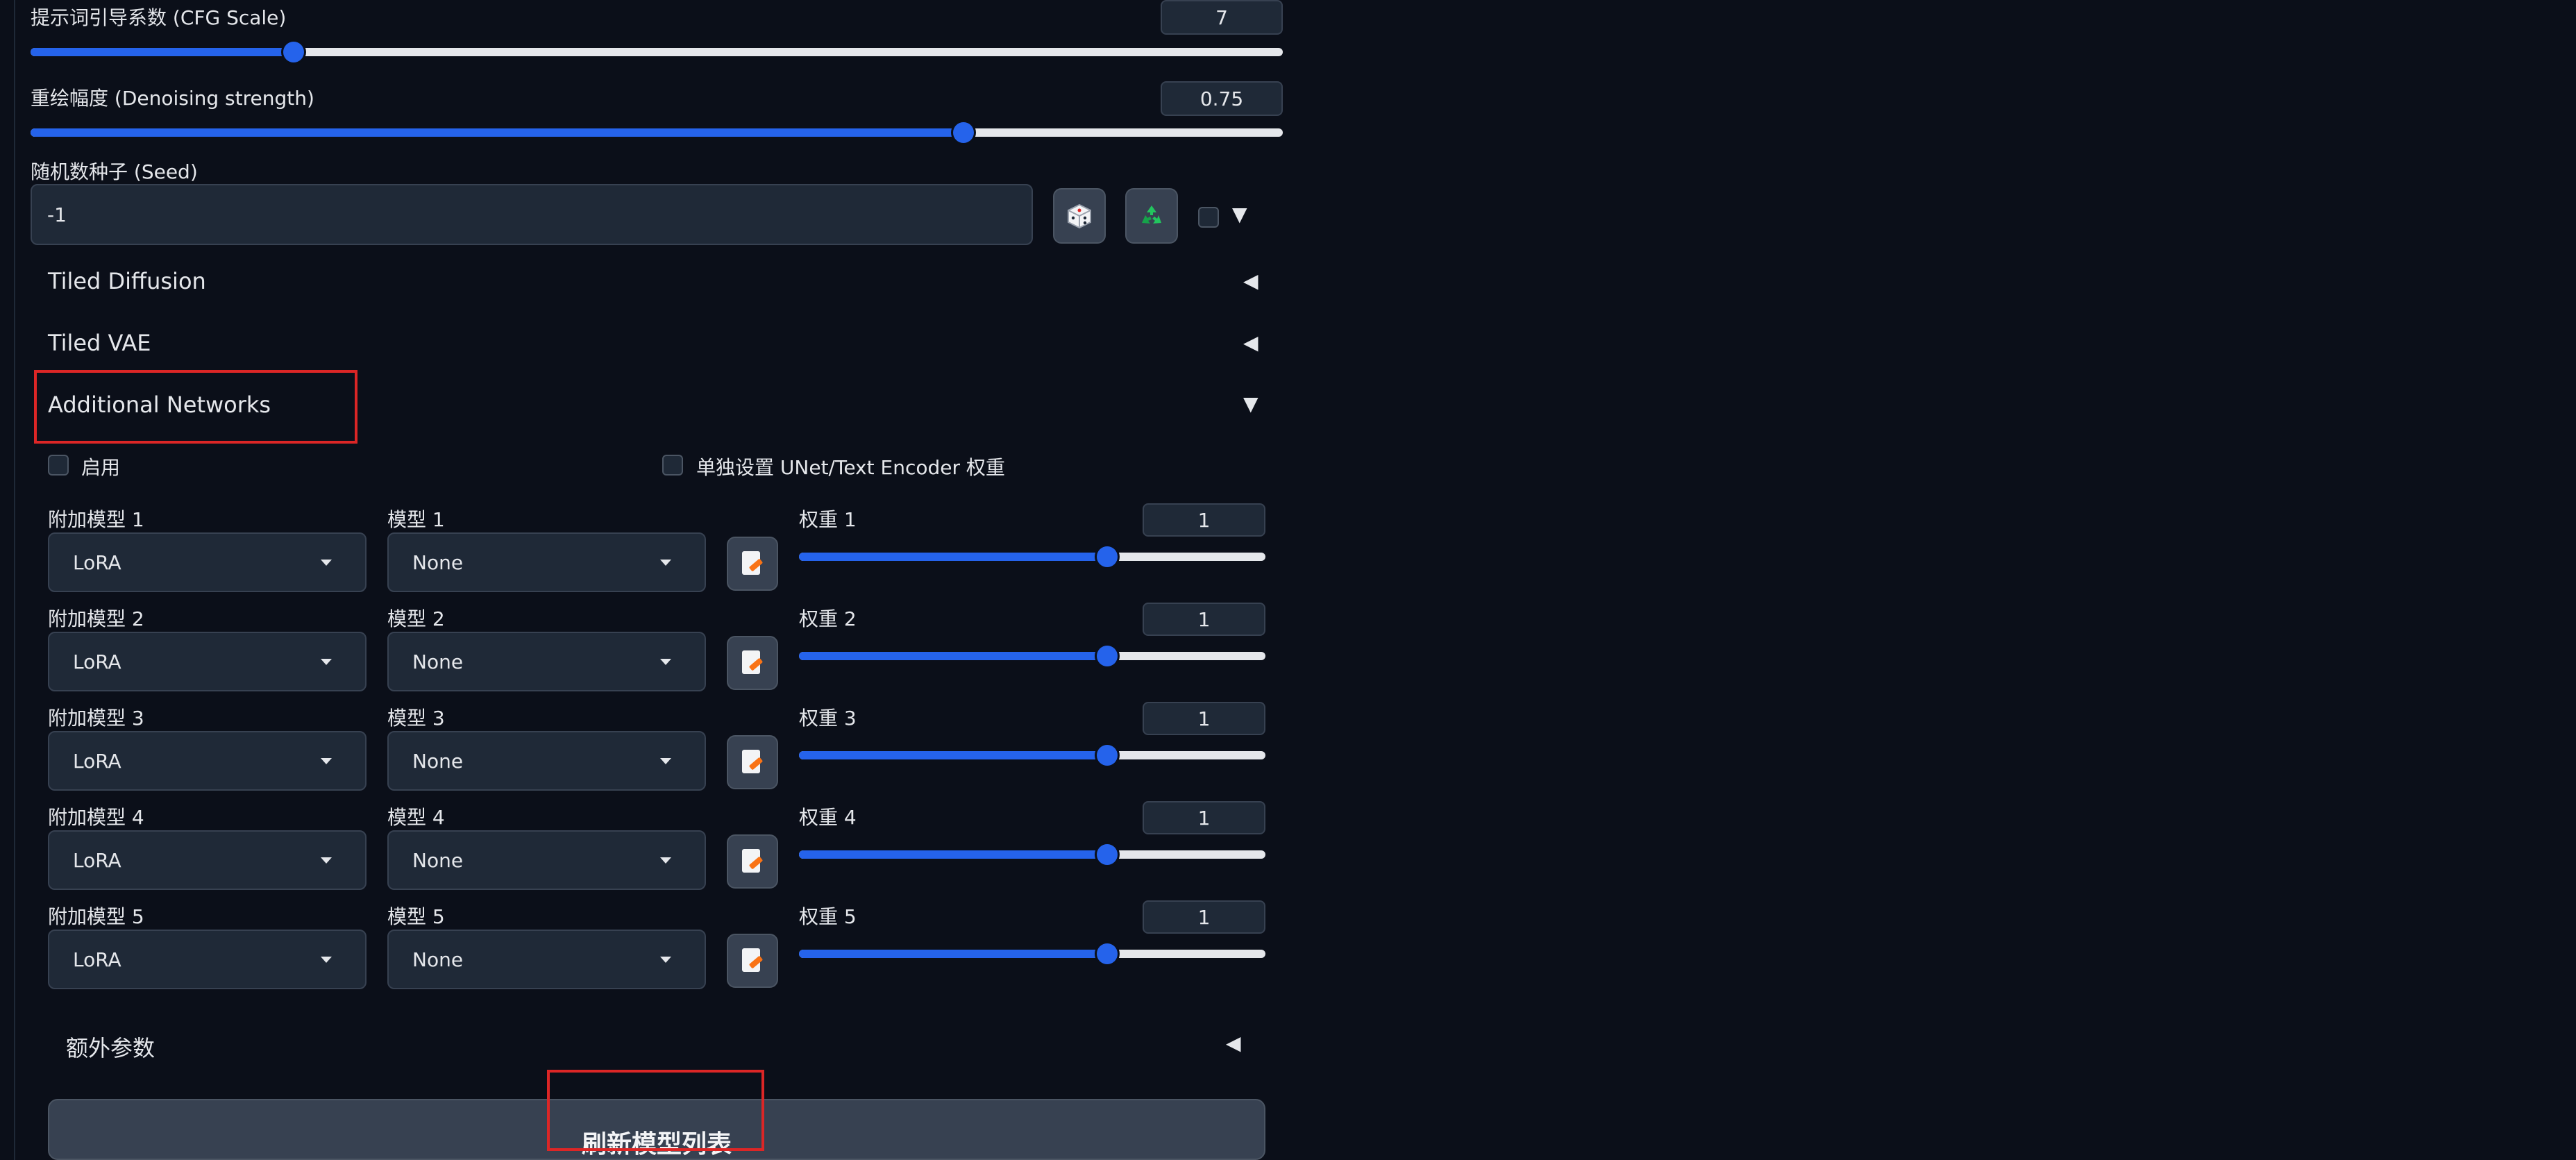 Image resolution: width=2576 pixels, height=1160 pixels. What do you see at coordinates (101, 467) in the screenshot?
I see `enable-label: 启用` at bounding box center [101, 467].